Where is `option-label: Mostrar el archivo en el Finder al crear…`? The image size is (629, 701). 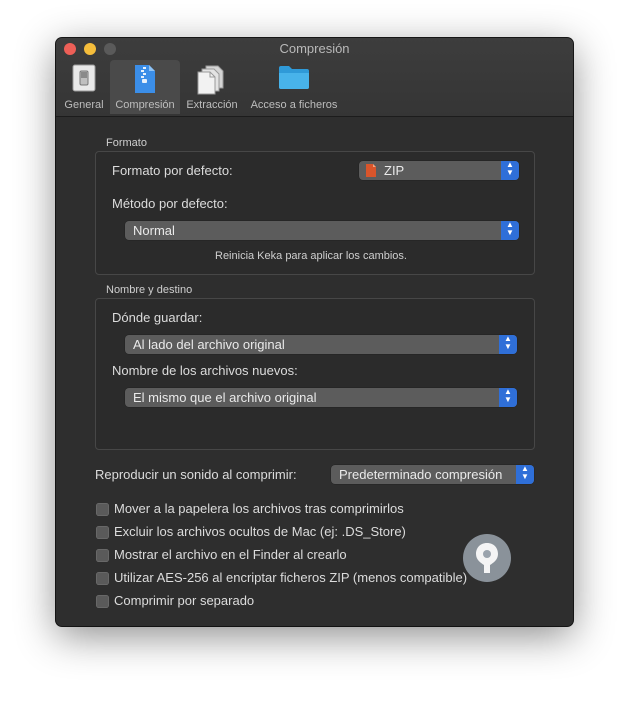 option-label: Mostrar el archivo en el Finder al crear… is located at coordinates (230, 554).